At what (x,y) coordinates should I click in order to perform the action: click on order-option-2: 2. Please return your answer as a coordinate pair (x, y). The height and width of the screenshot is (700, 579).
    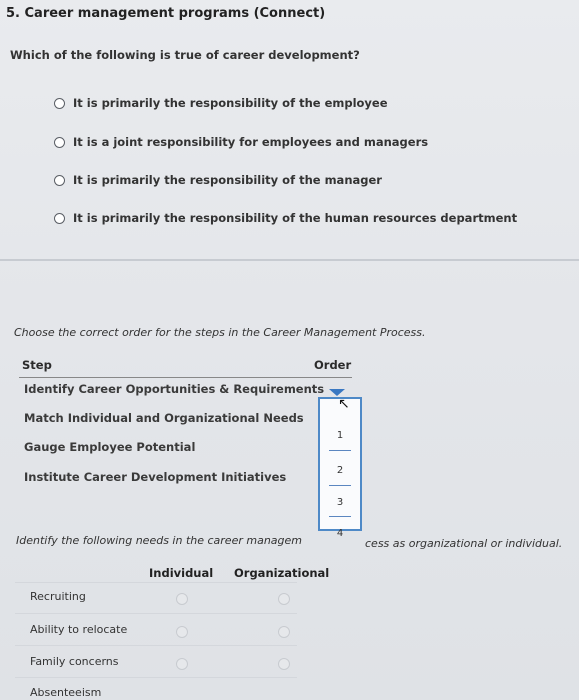
    Looking at the image, I should click on (340, 470).